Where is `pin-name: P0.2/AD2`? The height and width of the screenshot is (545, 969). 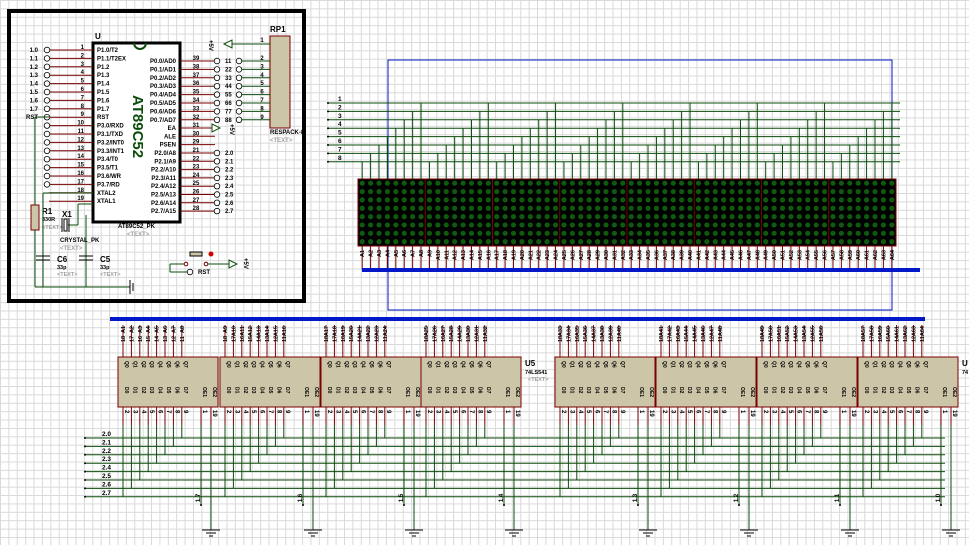 pin-name: P0.2/AD2 is located at coordinates (163, 79).